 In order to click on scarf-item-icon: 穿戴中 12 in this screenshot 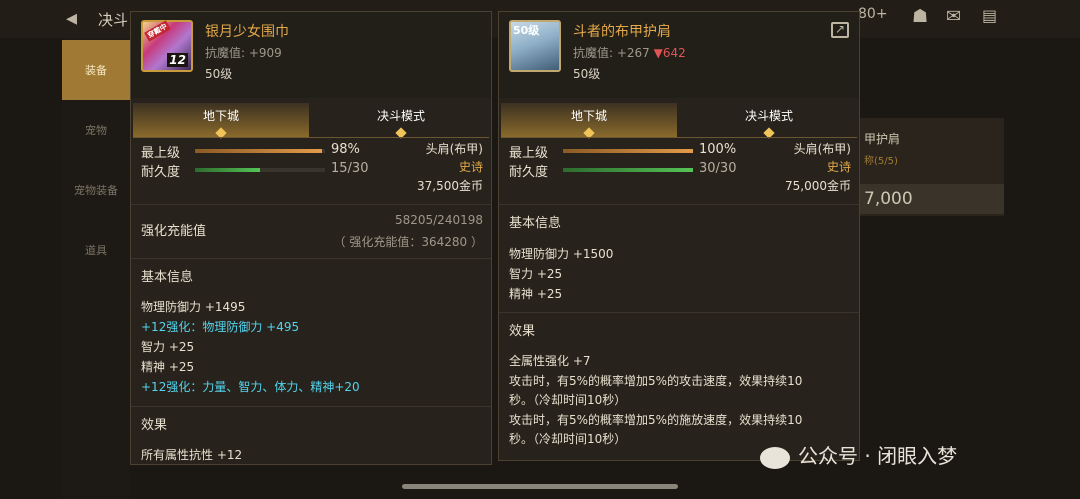, I will do `click(167, 46)`.